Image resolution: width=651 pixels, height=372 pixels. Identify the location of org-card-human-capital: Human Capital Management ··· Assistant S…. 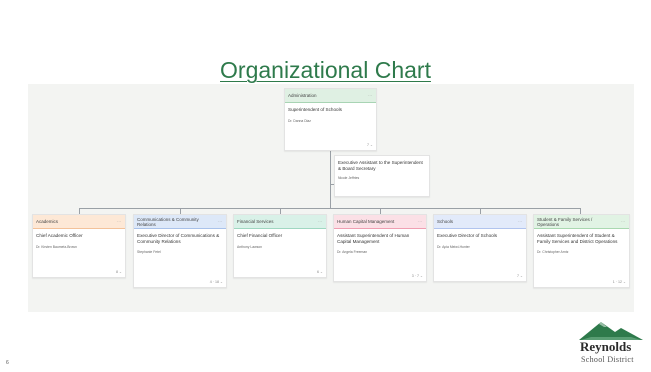
(380, 248).